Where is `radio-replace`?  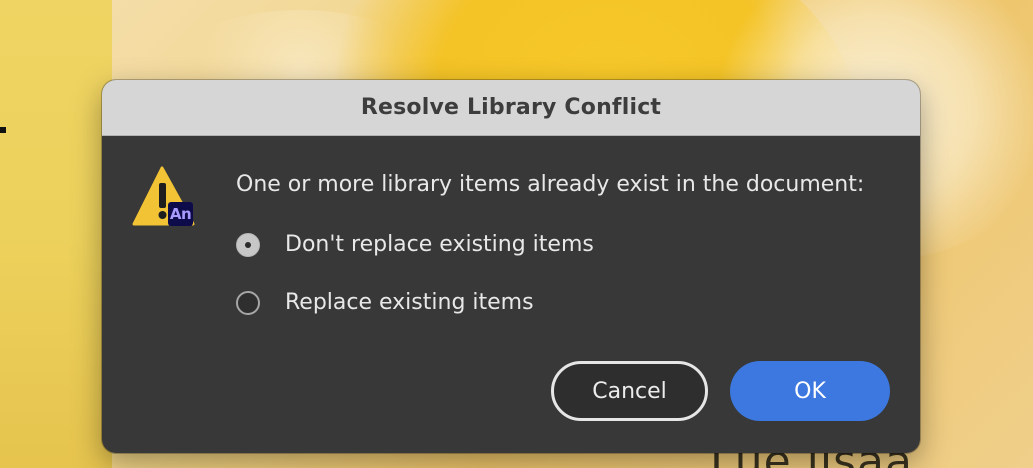 radio-replace is located at coordinates (248, 302).